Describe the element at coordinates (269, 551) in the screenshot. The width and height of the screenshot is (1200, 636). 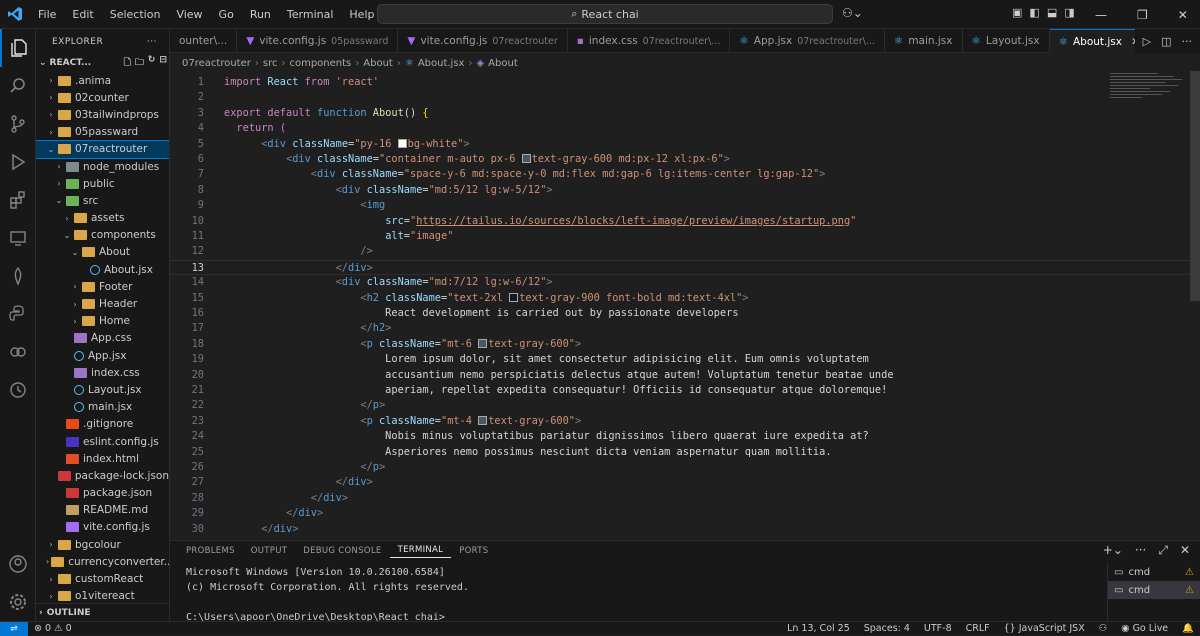
I see `panel-tab-output: OUTPUT` at that location.